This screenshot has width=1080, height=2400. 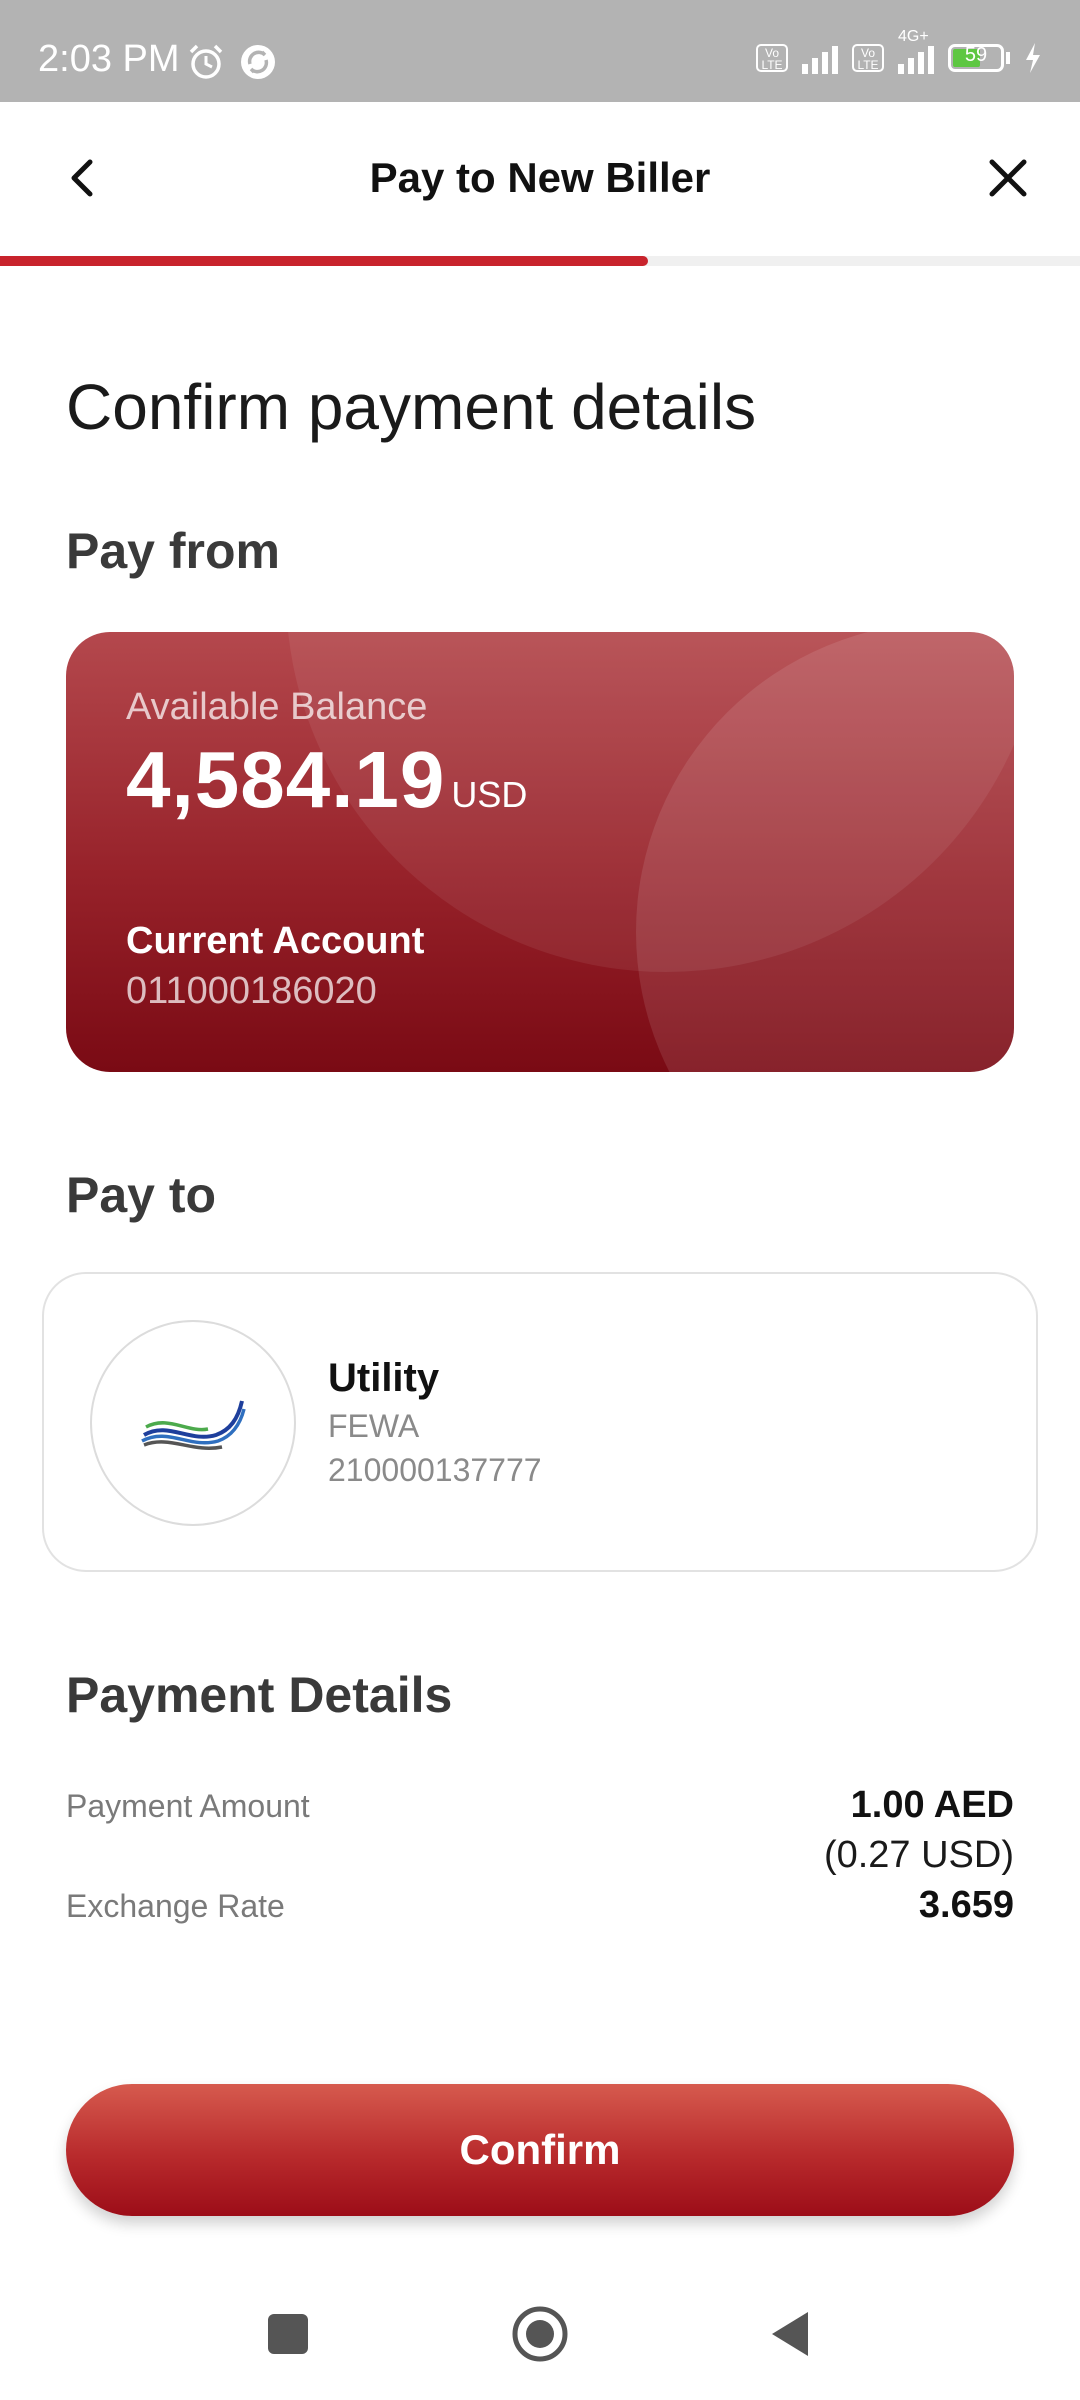 I want to click on network-type-label: 4G+, so click(x=913, y=36).